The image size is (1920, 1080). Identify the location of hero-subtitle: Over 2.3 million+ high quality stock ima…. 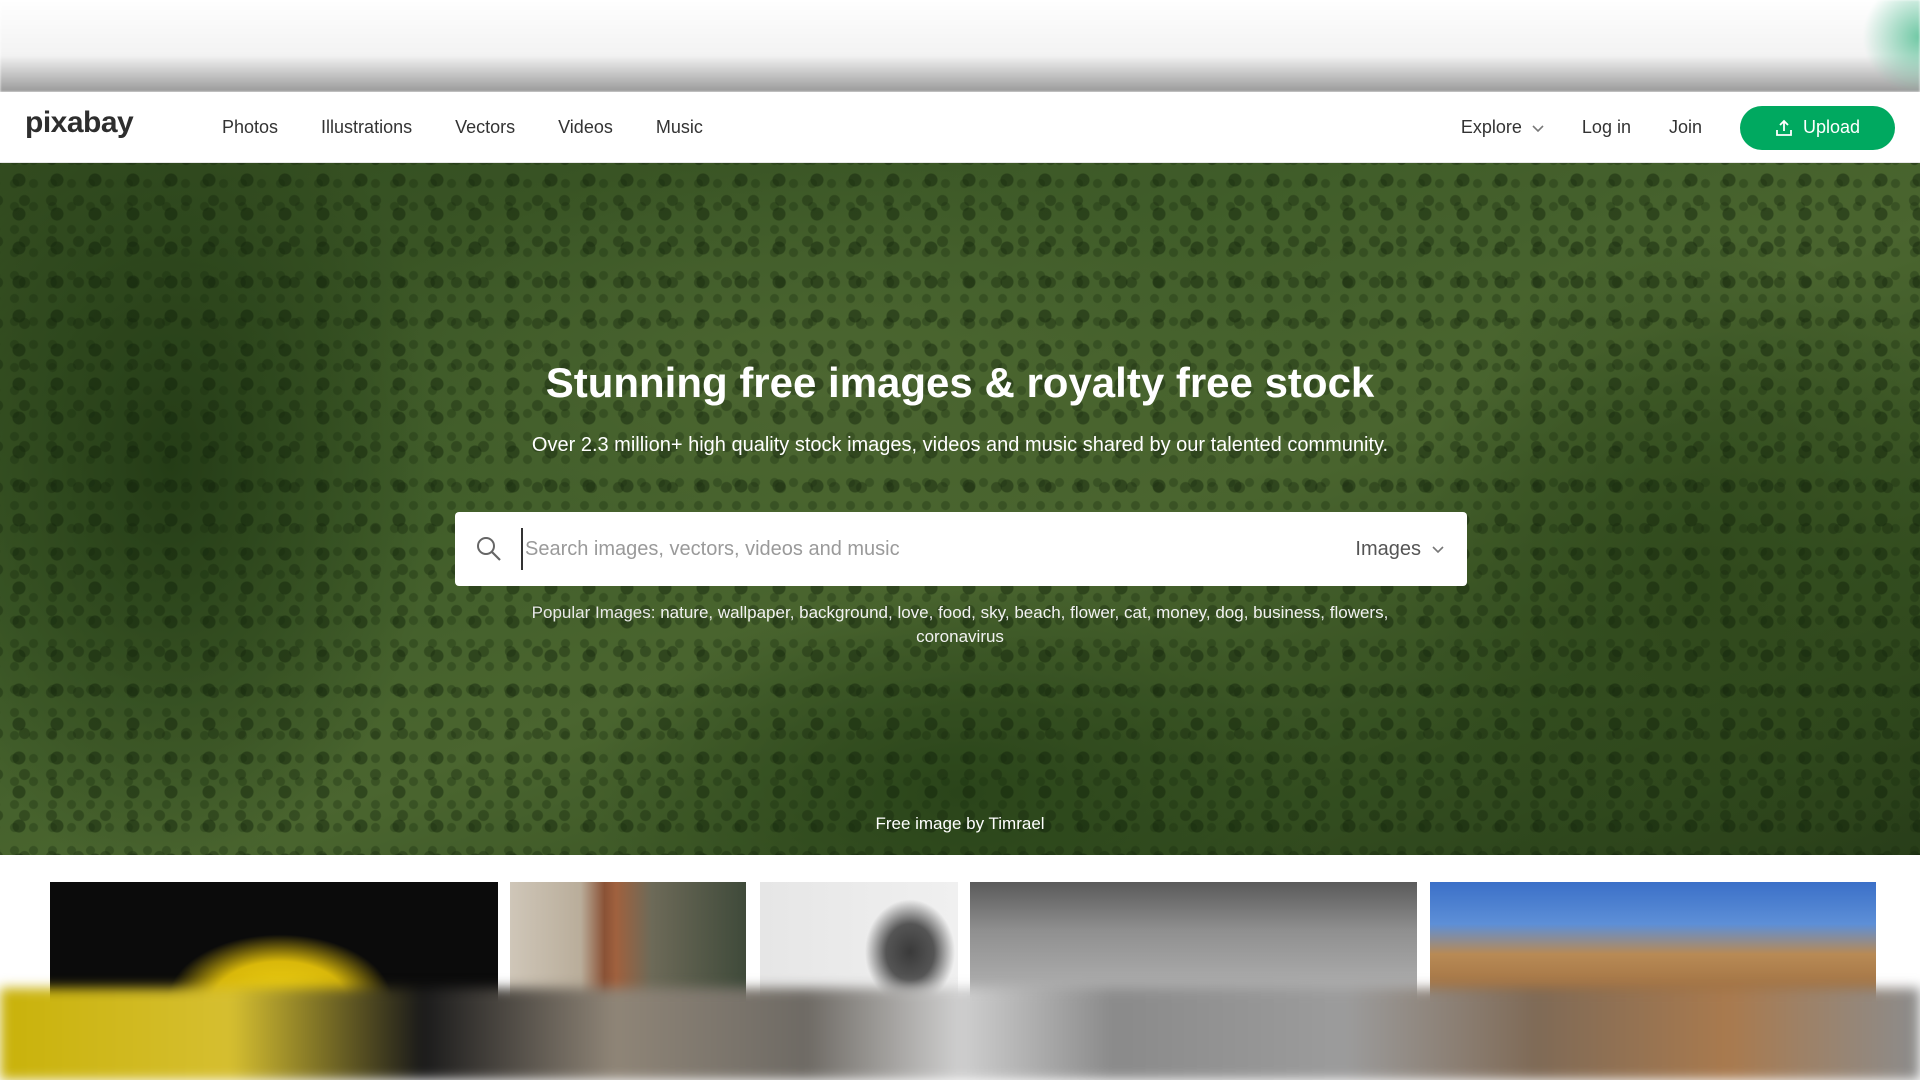
(960, 445).